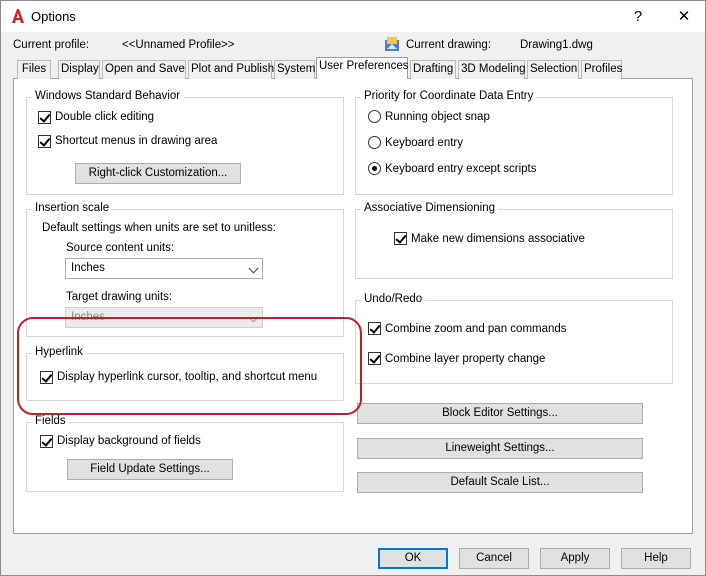  I want to click on fields-group, so click(185, 457).